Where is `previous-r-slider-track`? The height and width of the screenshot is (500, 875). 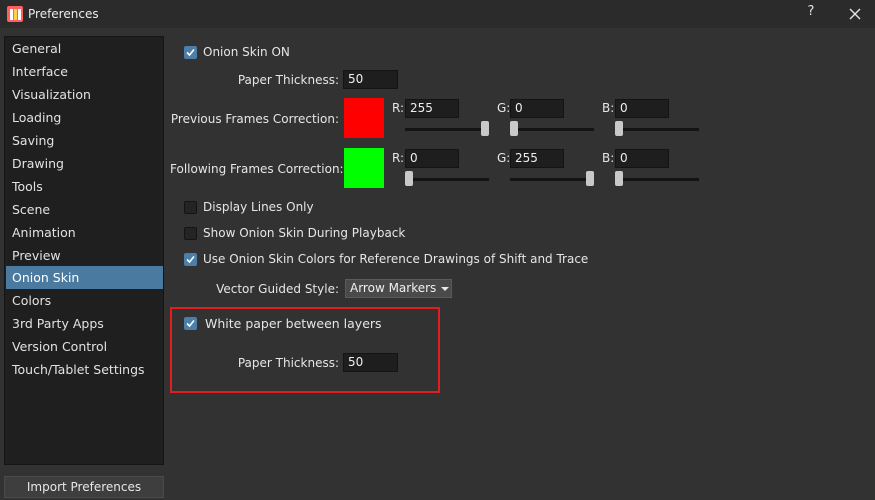
previous-r-slider-track is located at coordinates (447, 129).